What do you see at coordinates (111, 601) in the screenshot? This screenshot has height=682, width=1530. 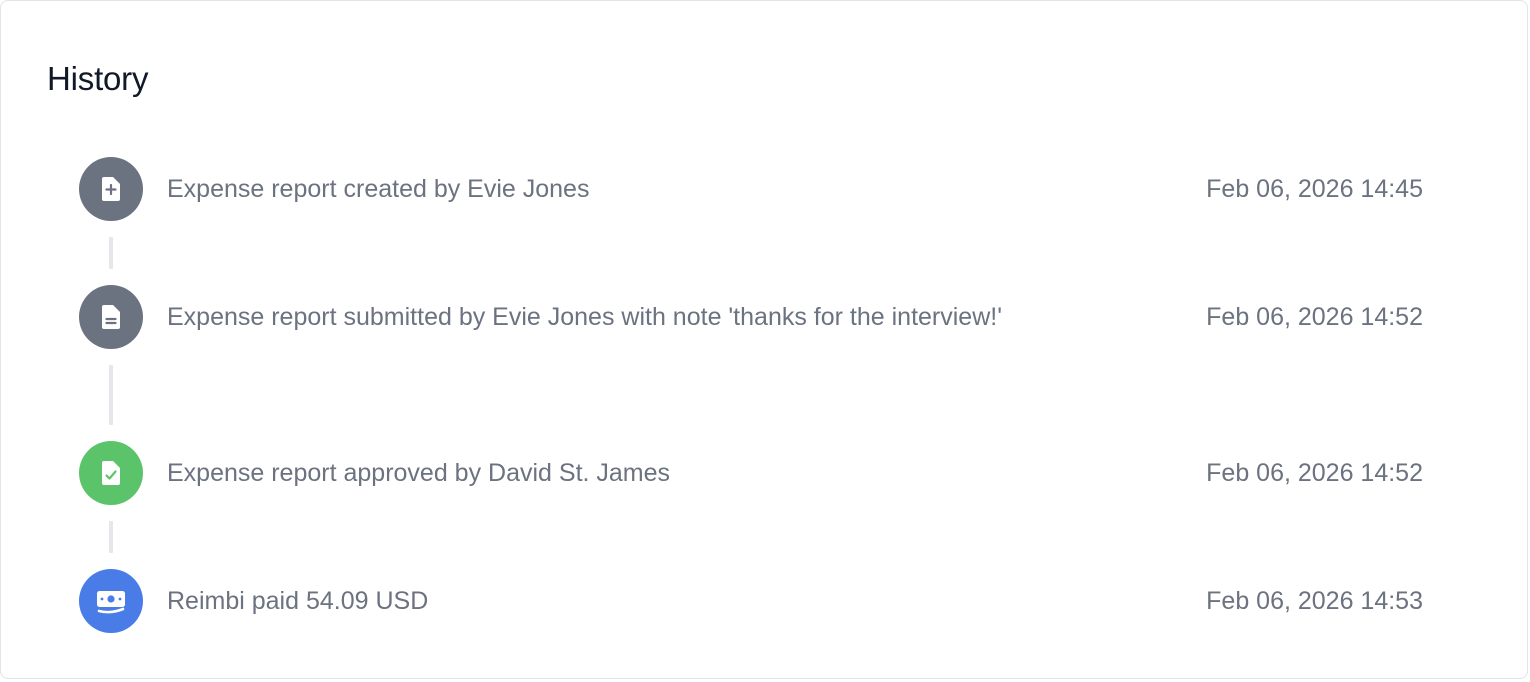 I see `cash-icon` at bounding box center [111, 601].